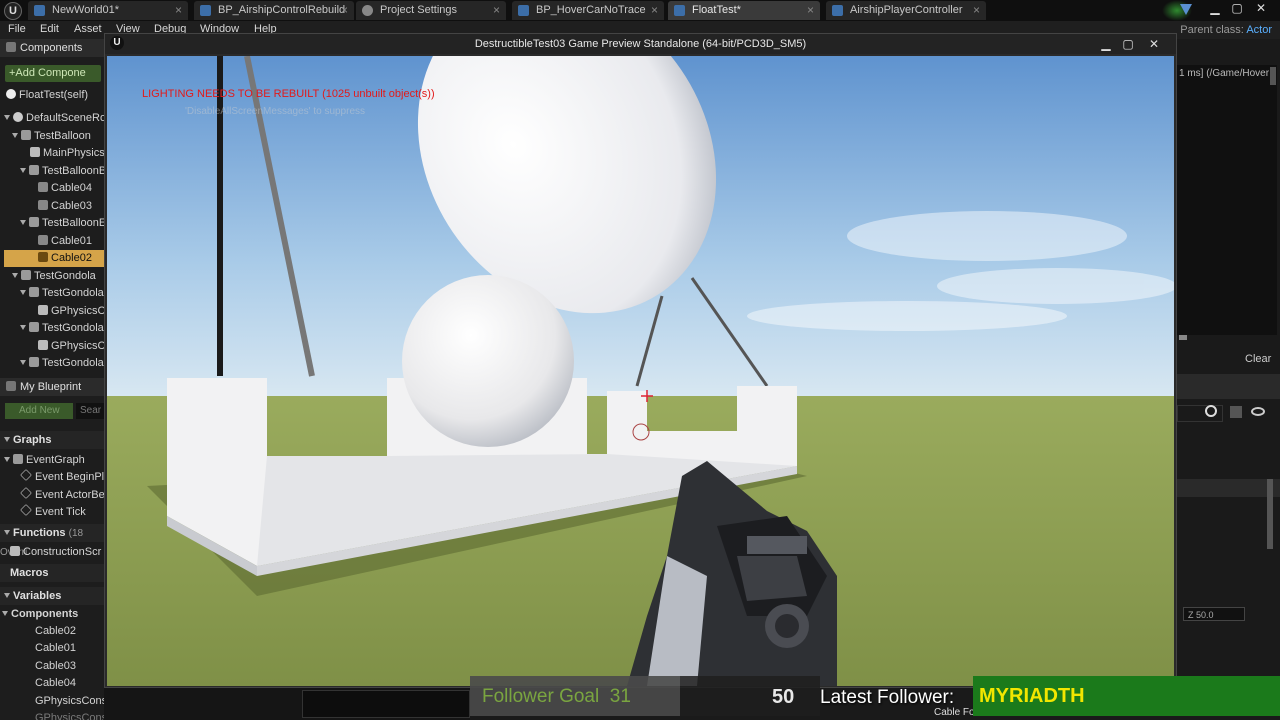 This screenshot has width=1280, height=720. I want to click on event-graph-item: EventGraph, so click(44, 460).